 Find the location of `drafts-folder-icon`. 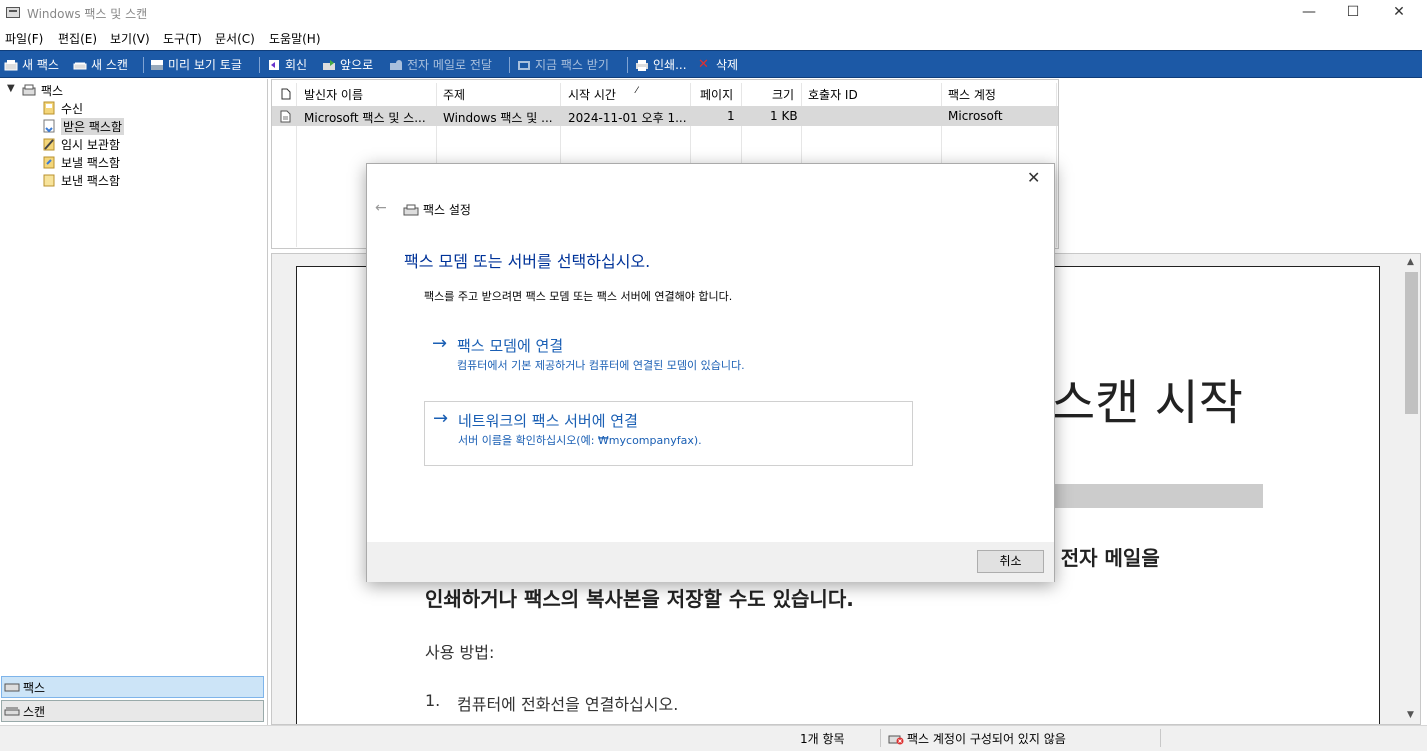

drafts-folder-icon is located at coordinates (49, 144).